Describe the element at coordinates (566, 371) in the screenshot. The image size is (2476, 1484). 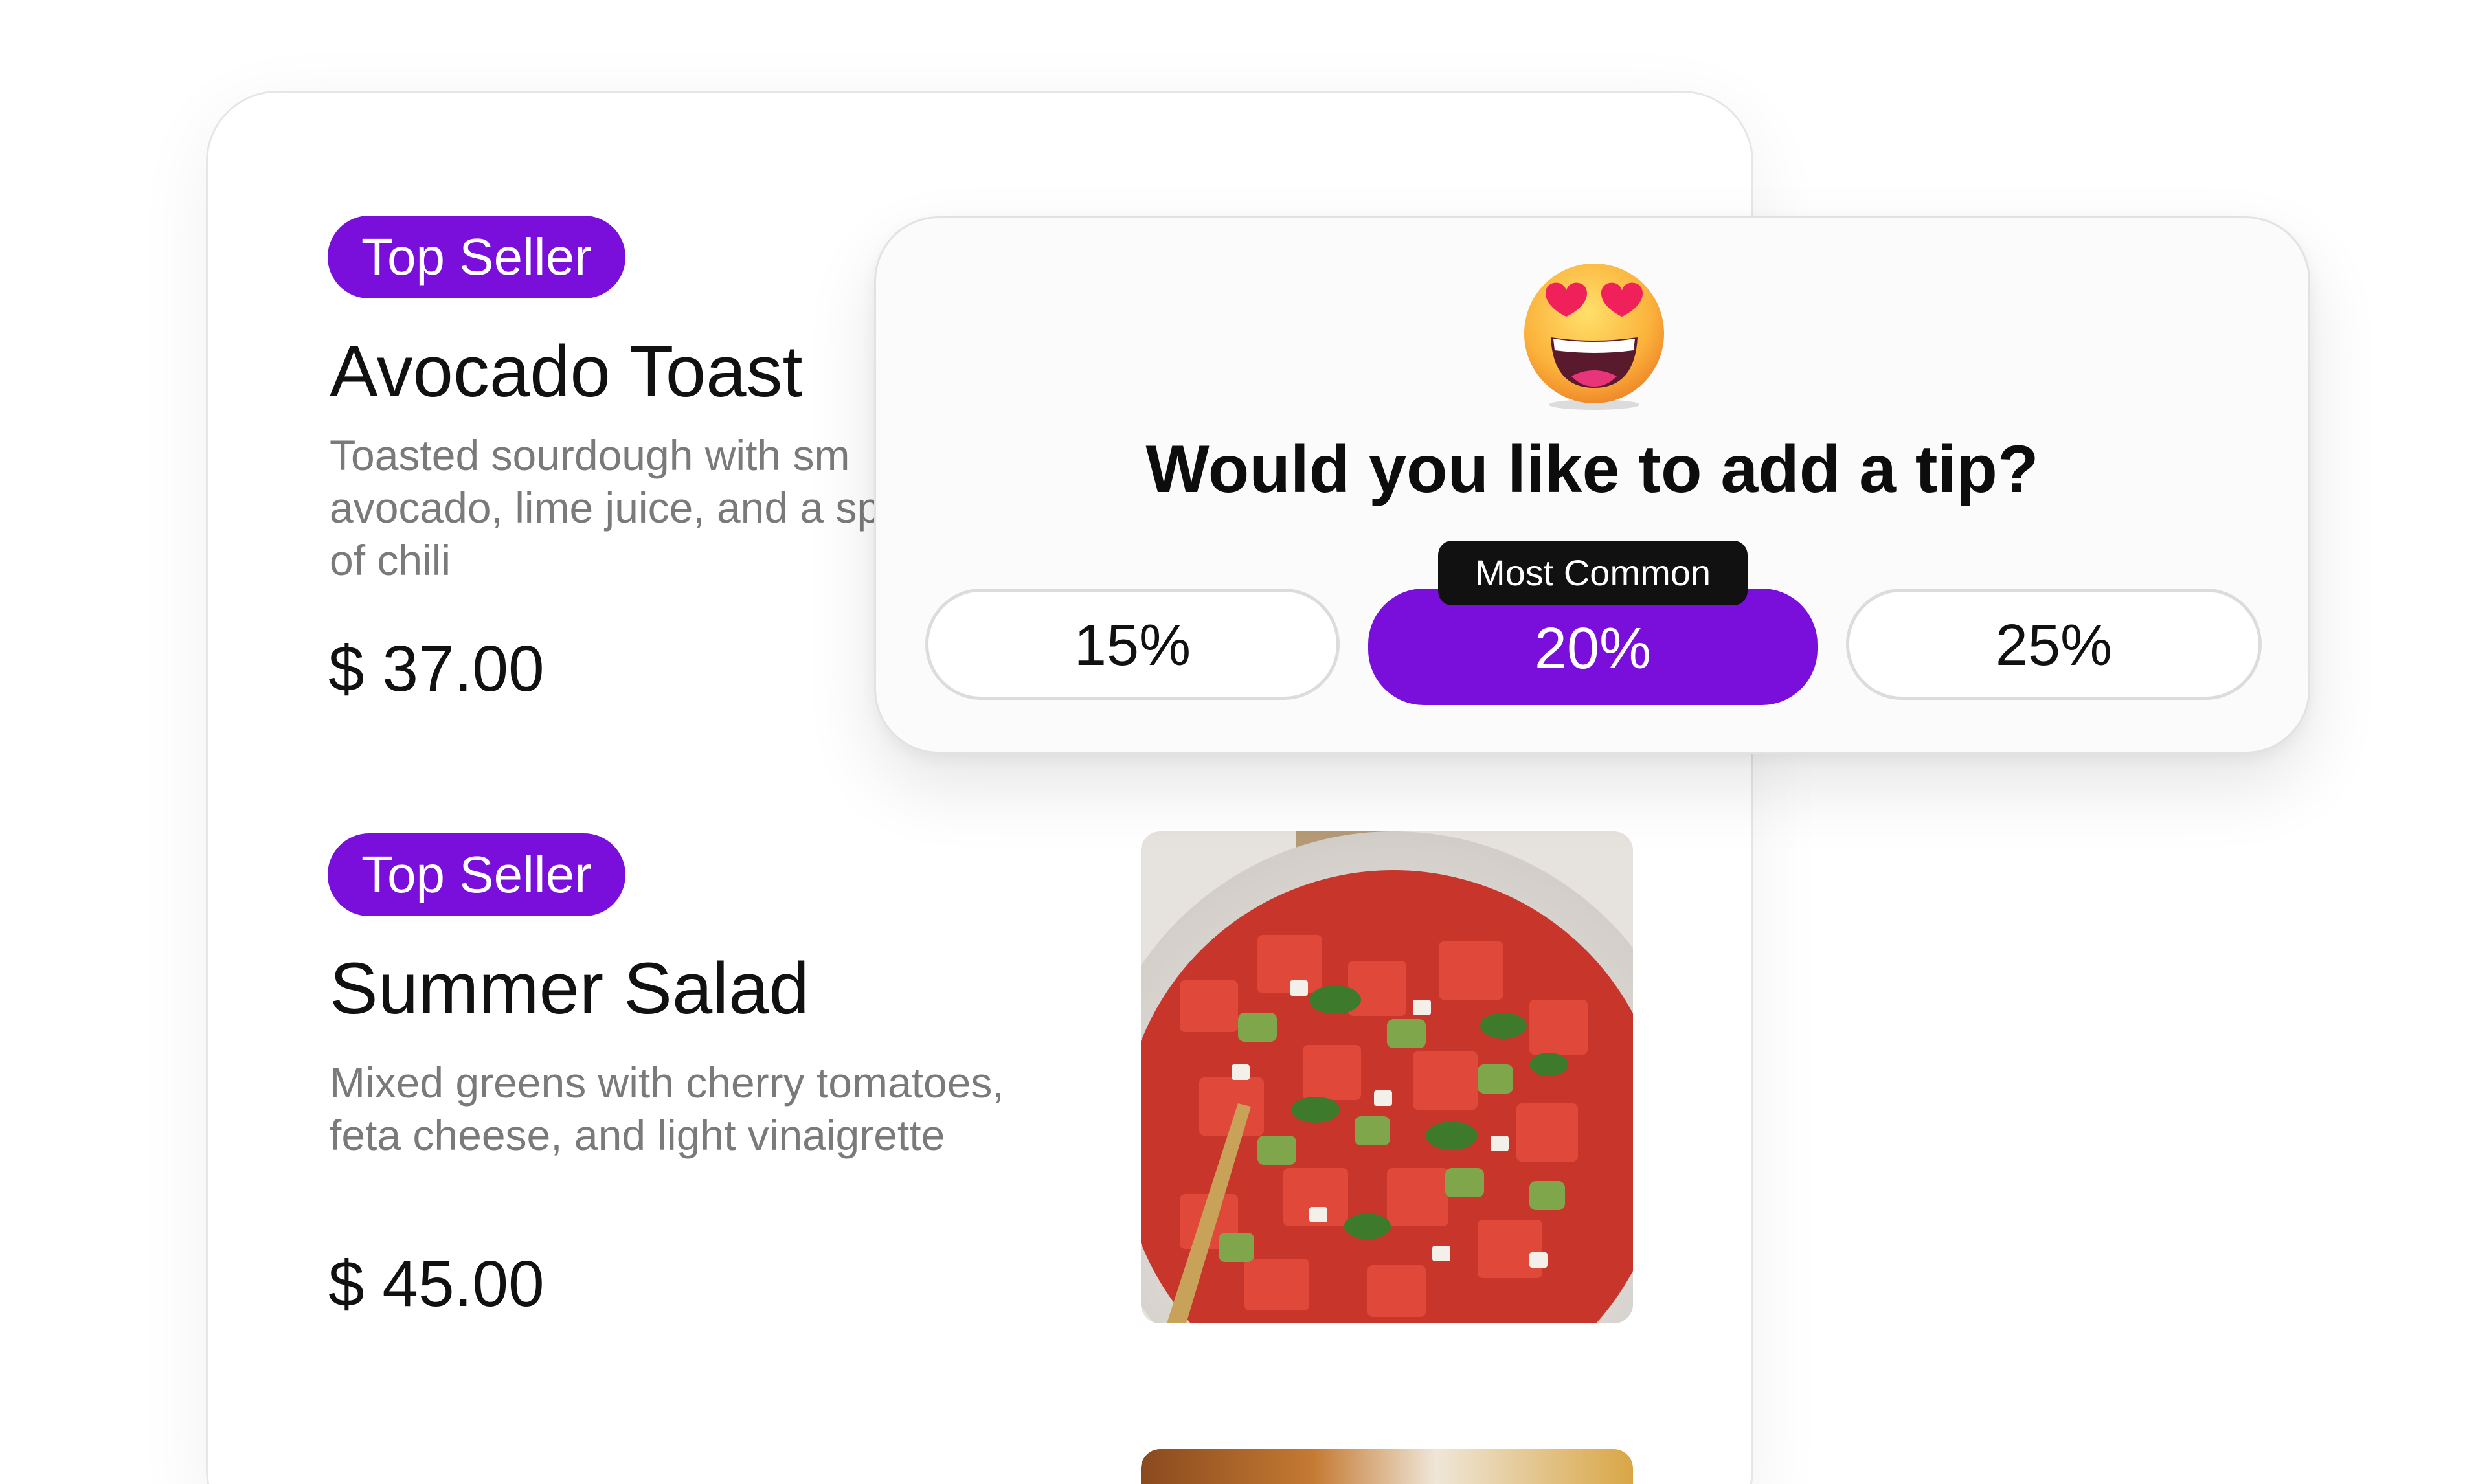
I see `item-title: Avocado Toast` at that location.